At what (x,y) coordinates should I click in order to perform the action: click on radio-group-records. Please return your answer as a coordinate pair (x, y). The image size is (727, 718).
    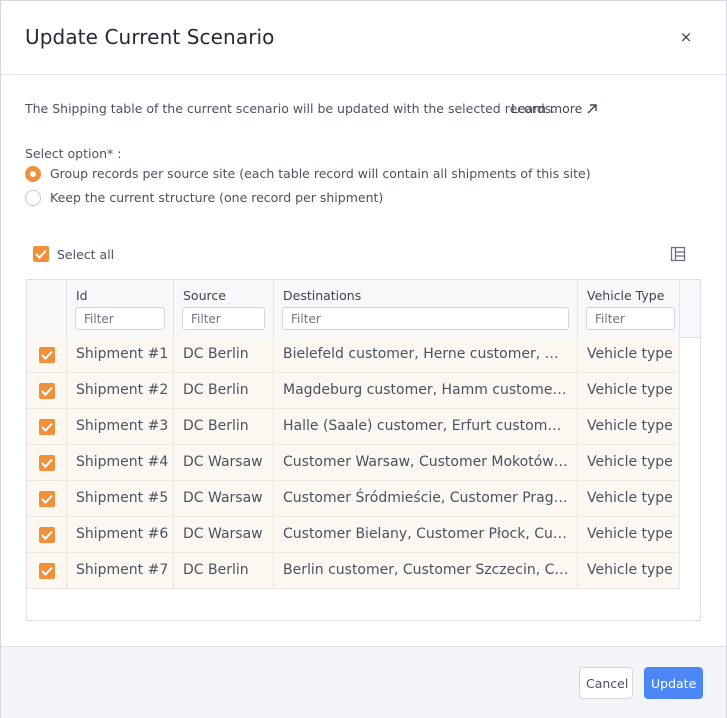
    Looking at the image, I should click on (33, 174).